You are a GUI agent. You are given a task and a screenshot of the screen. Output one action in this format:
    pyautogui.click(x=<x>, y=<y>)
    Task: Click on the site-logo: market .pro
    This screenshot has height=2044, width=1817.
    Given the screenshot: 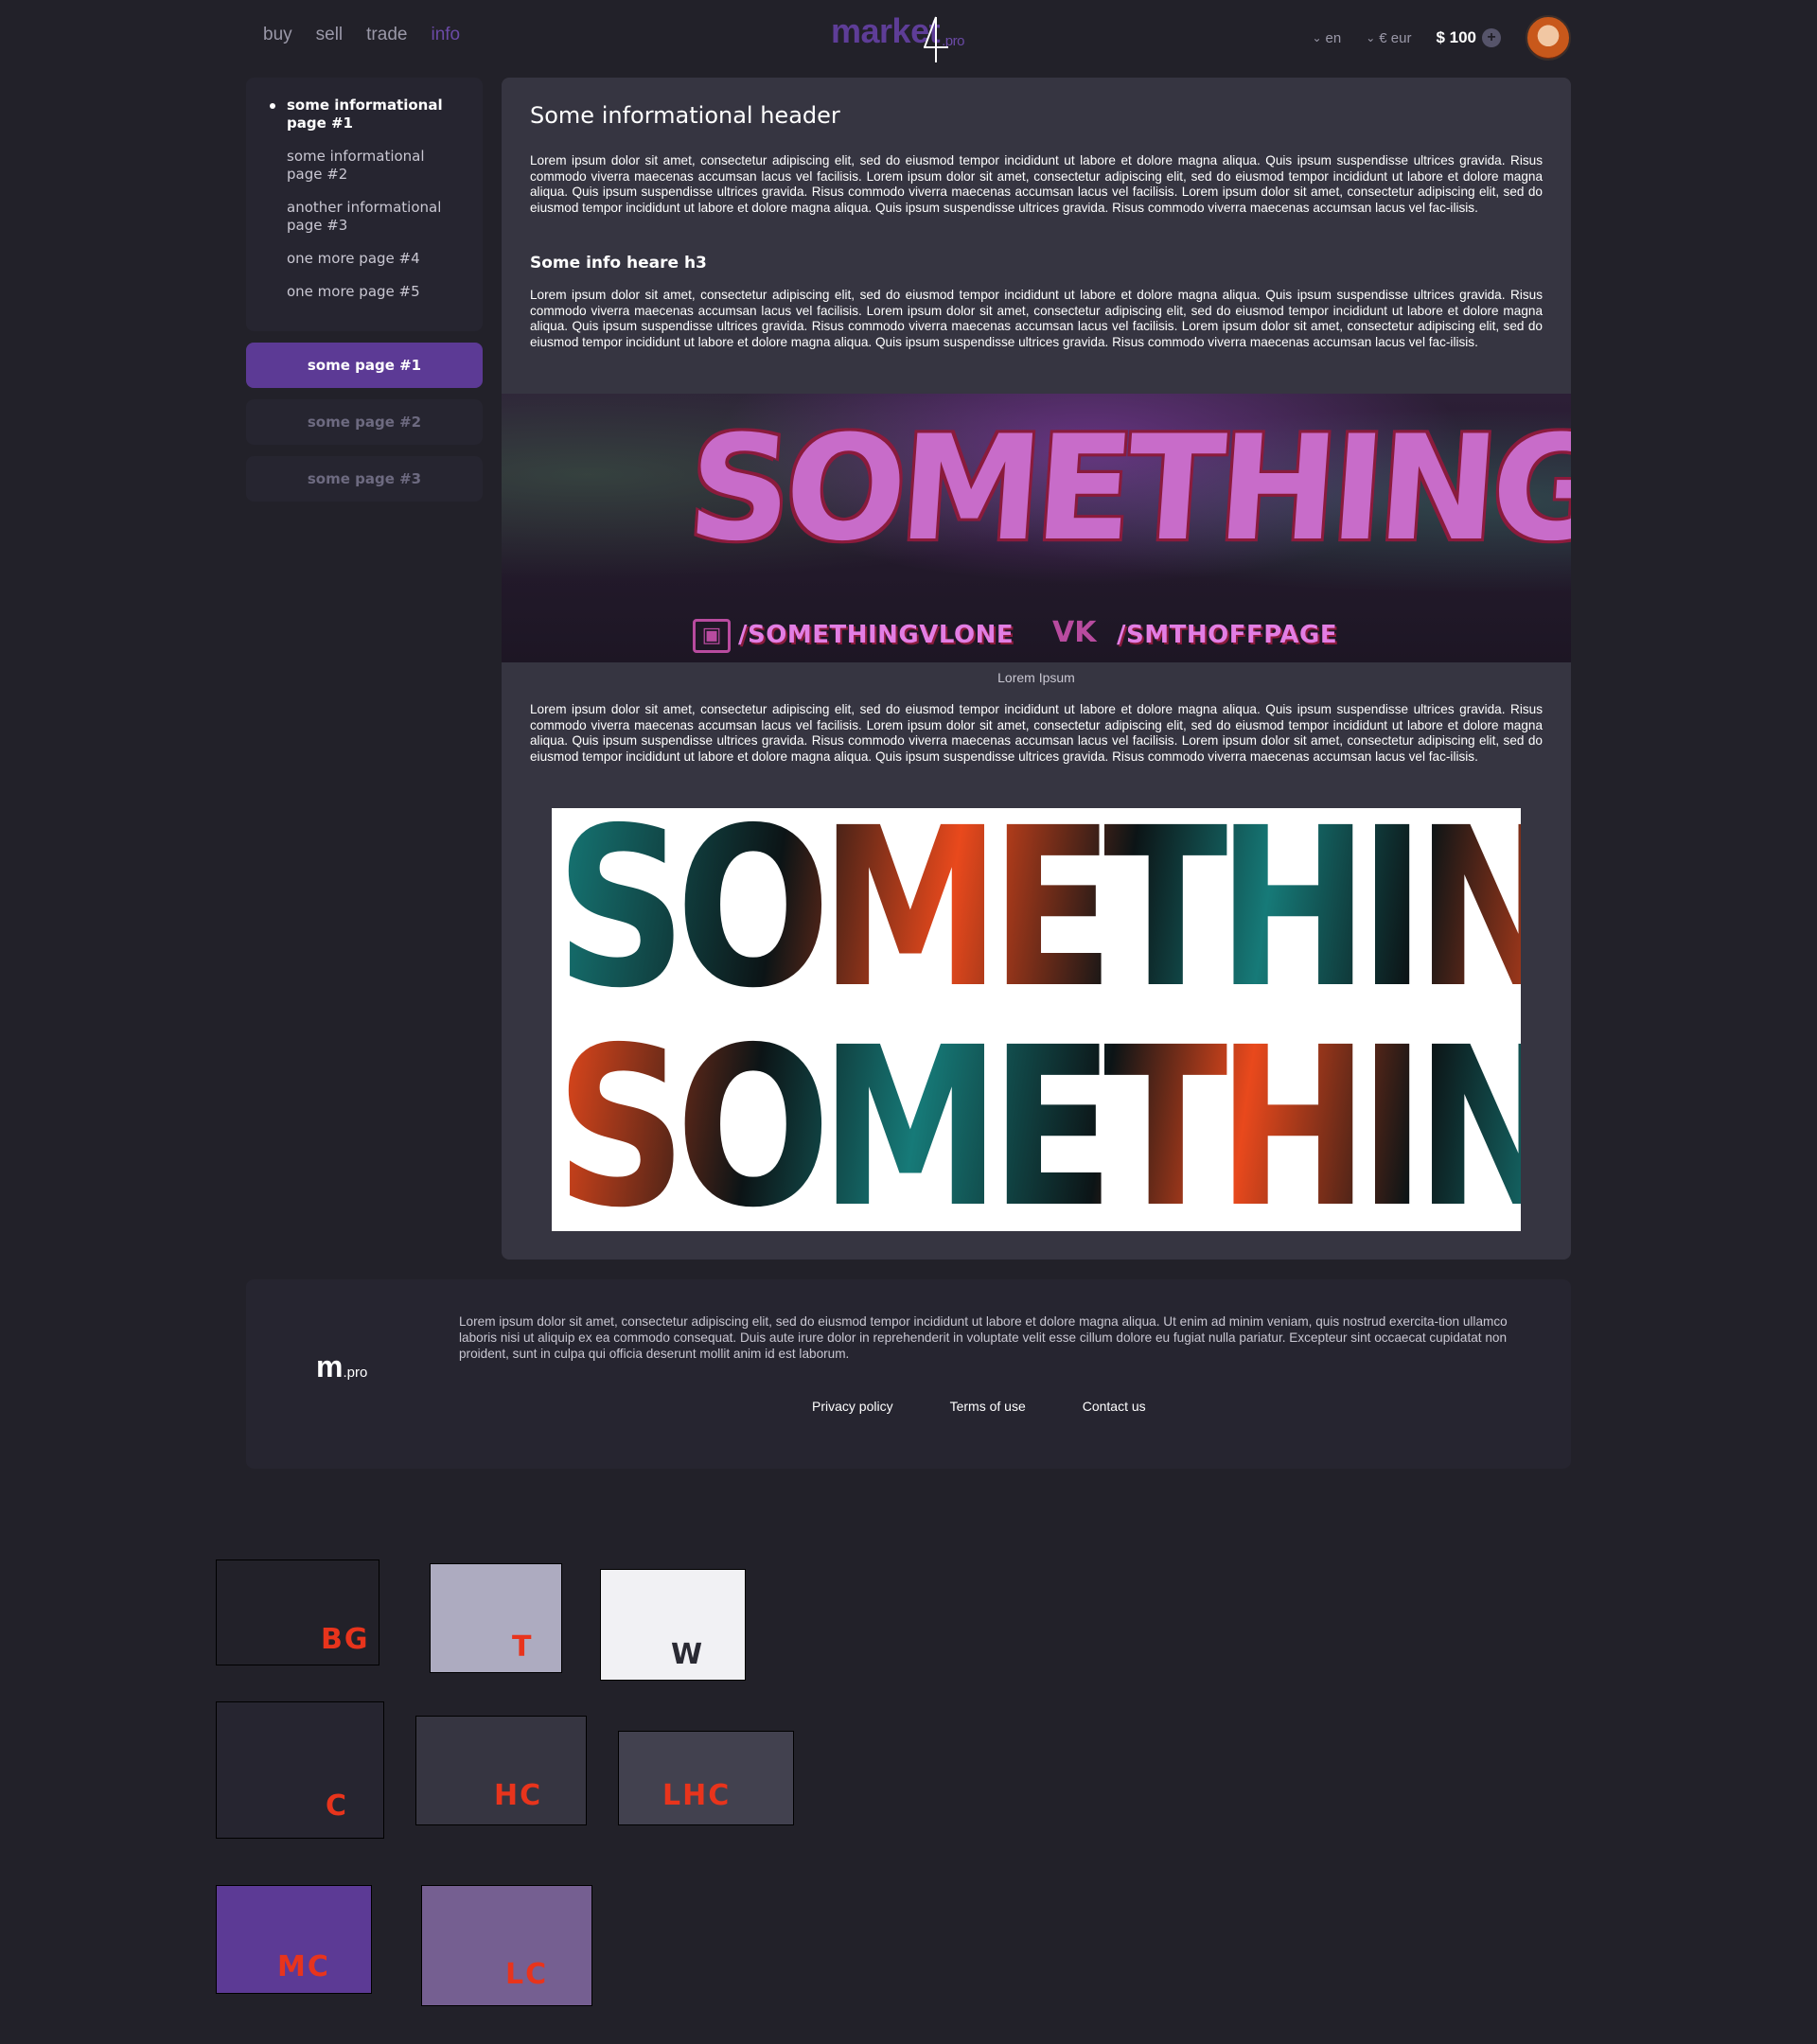 What is the action you would take?
    pyautogui.click(x=897, y=36)
    